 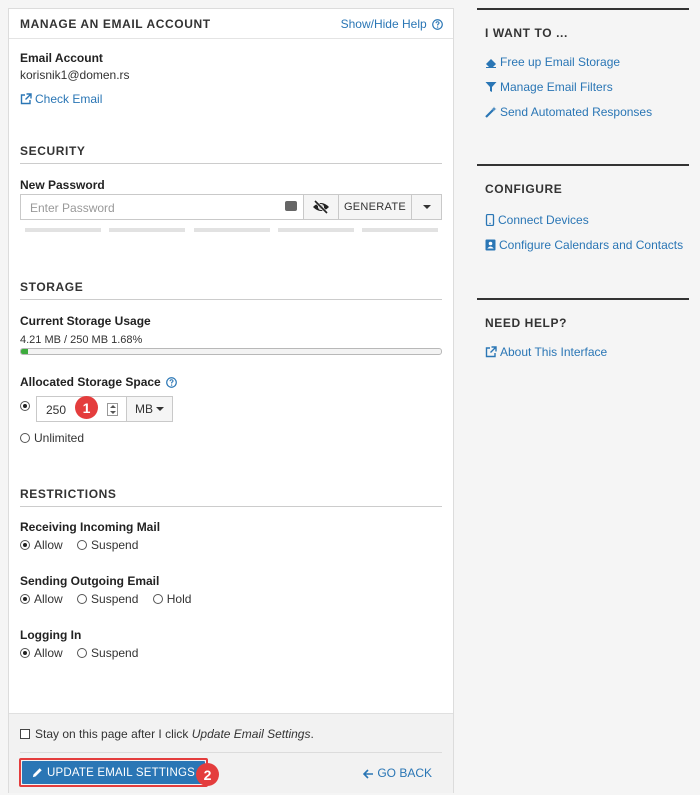 I want to click on send-automated-responses-link: Send Automated Responses, so click(x=568, y=112).